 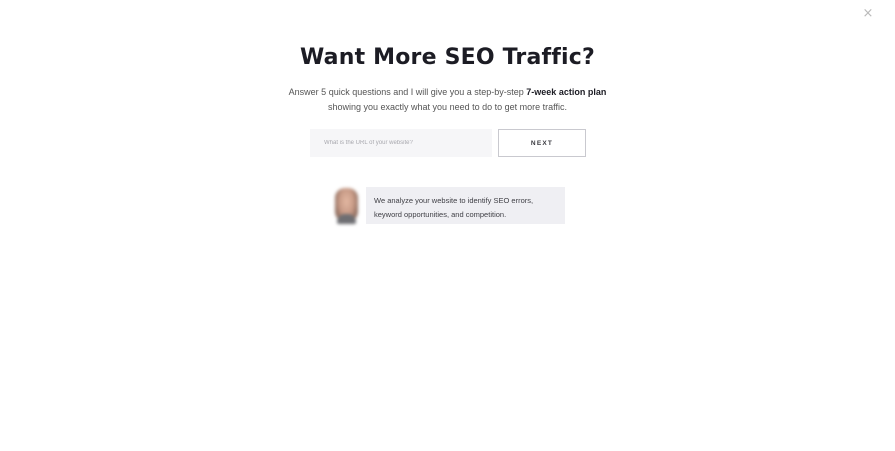 What do you see at coordinates (447, 57) in the screenshot?
I see `page-title: Want More SEO Traffic?` at bounding box center [447, 57].